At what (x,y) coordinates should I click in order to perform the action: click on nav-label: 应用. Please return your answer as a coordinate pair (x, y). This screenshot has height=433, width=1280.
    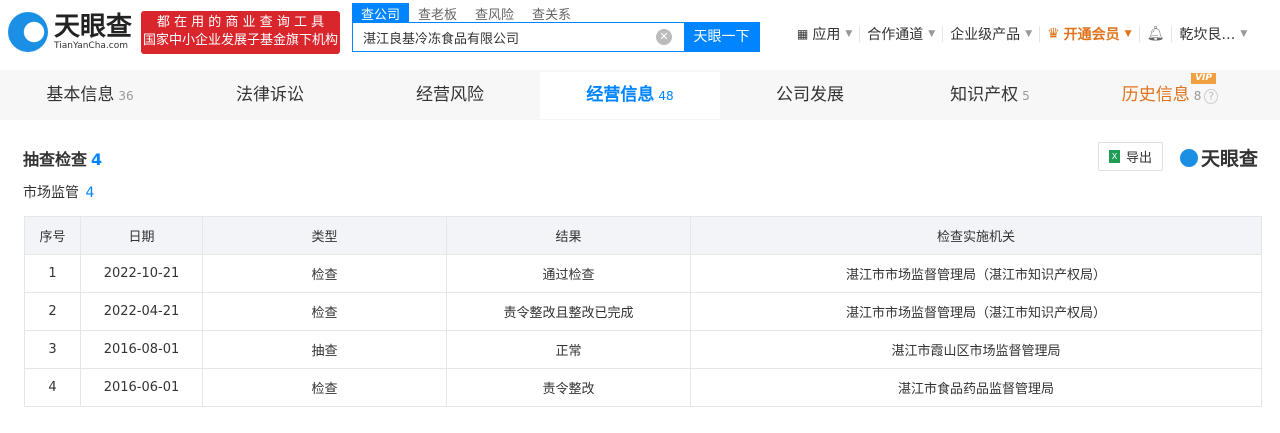
    Looking at the image, I should click on (826, 35).